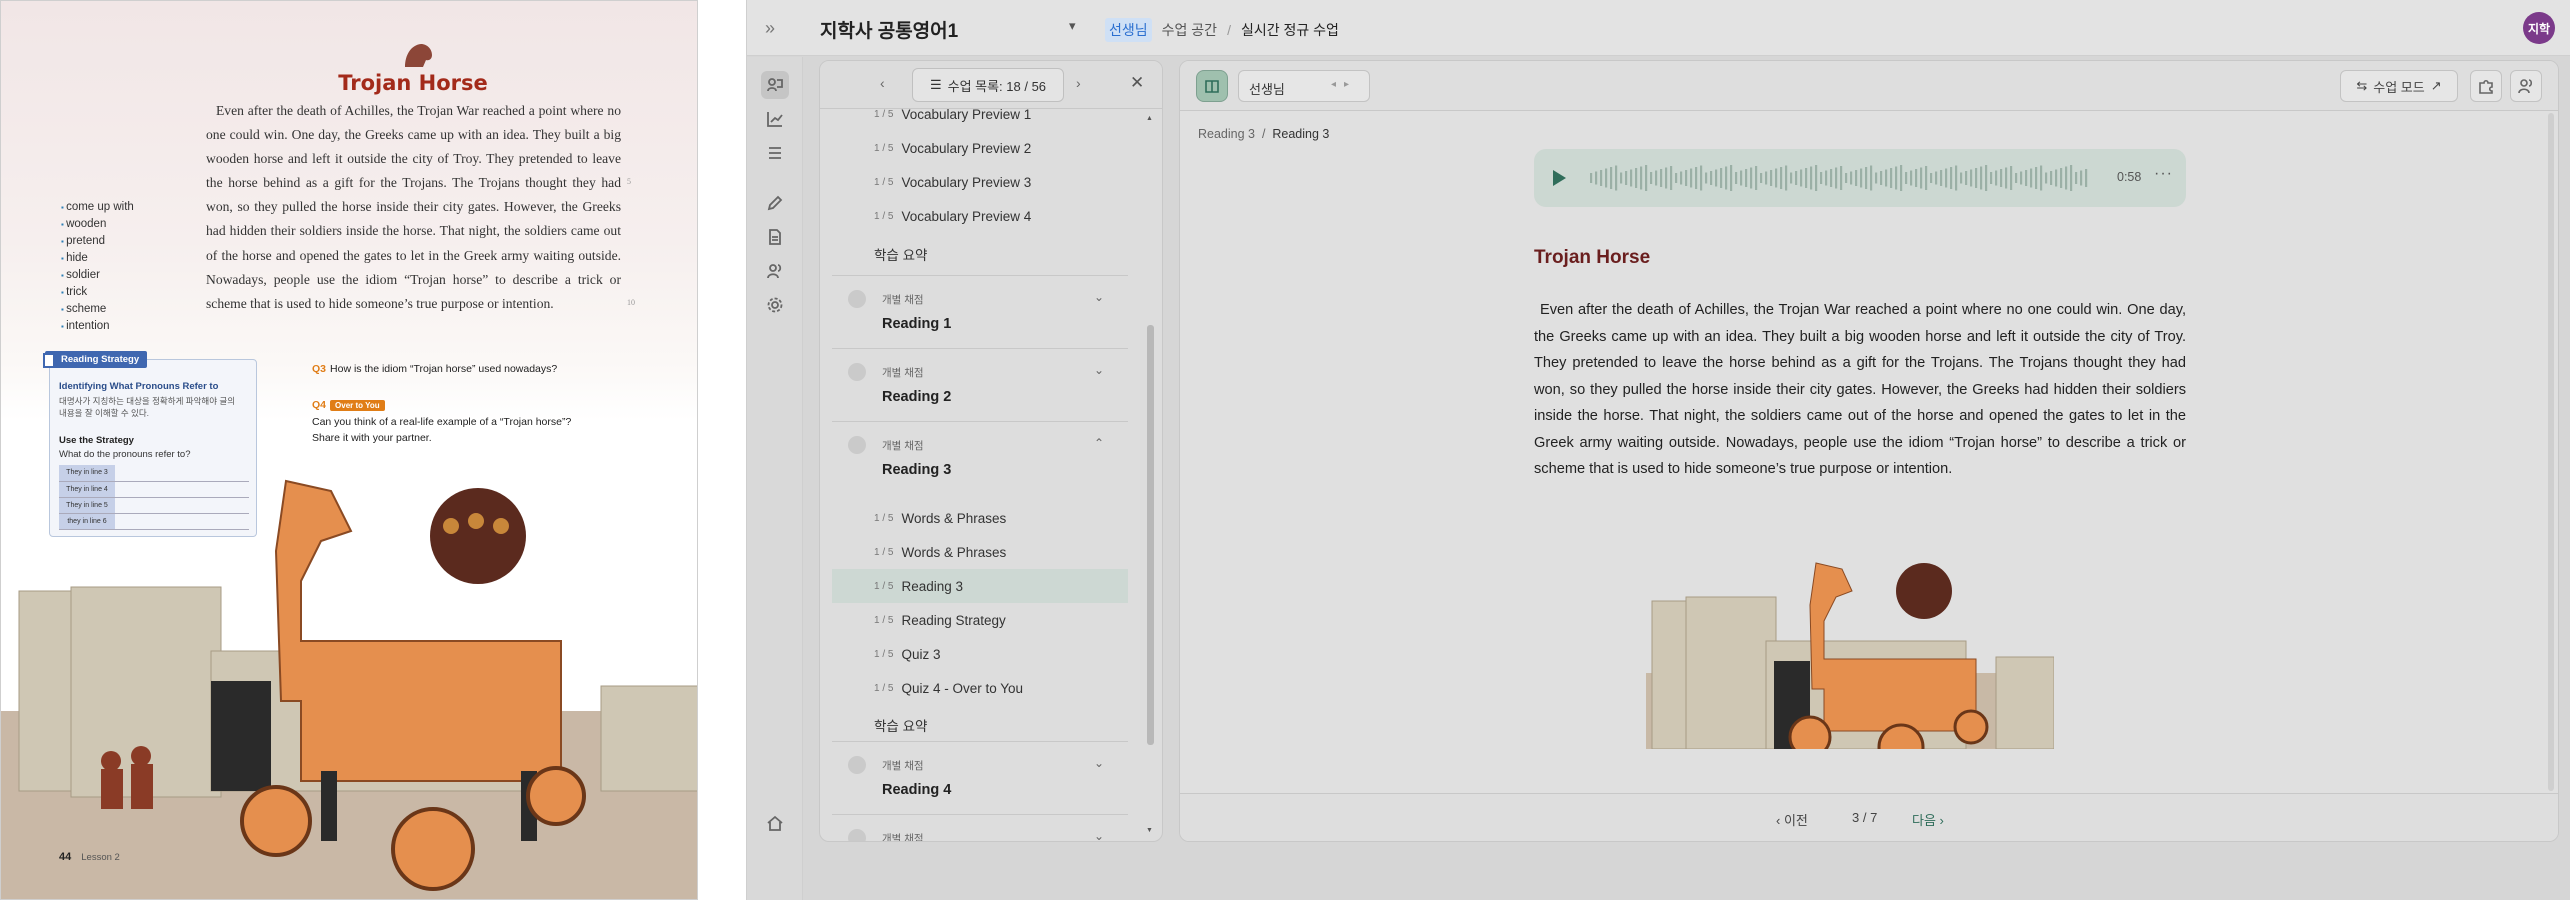 The width and height of the screenshot is (2570, 900). I want to click on list-item: 1 / 5 Vocabulary Preview 3, so click(980, 182).